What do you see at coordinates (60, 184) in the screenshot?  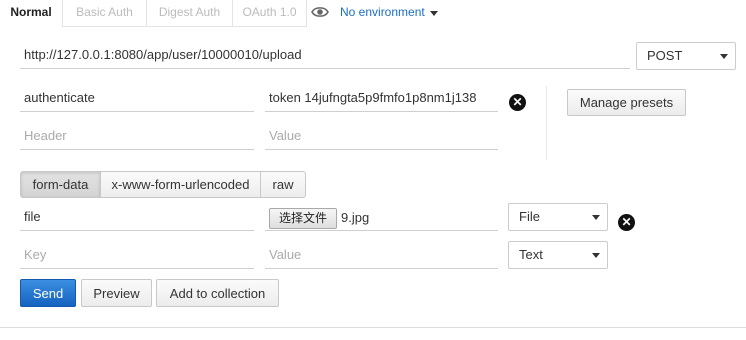 I see `tab-form-data: form-data` at bounding box center [60, 184].